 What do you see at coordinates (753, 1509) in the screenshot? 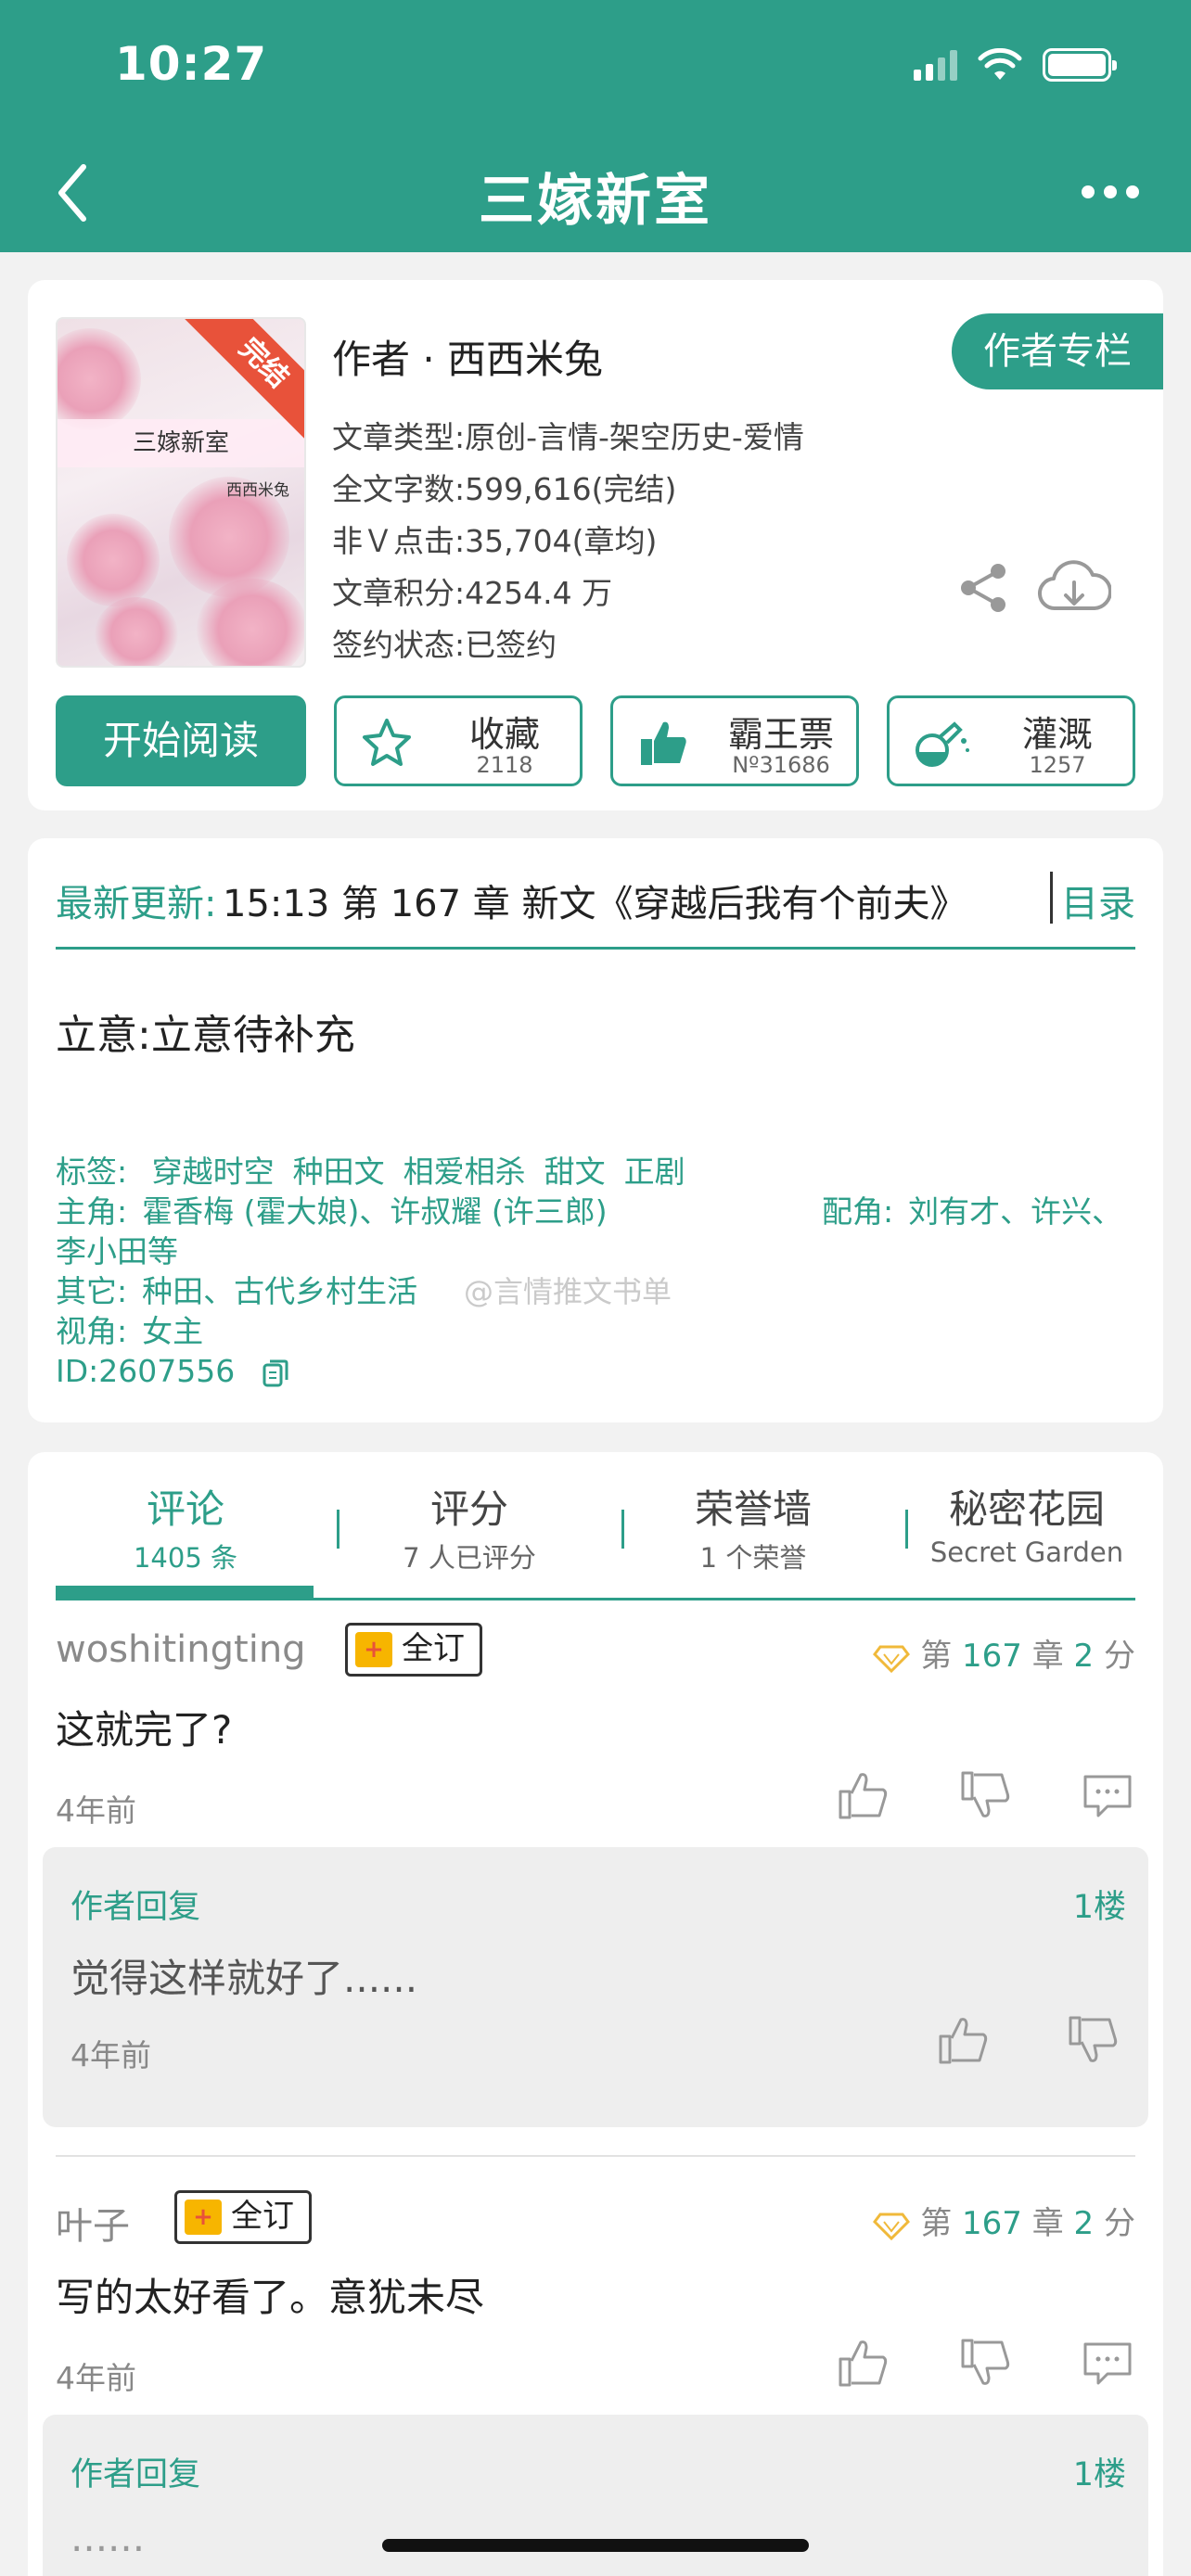
I see `tab-label: 荣誉墙` at bounding box center [753, 1509].